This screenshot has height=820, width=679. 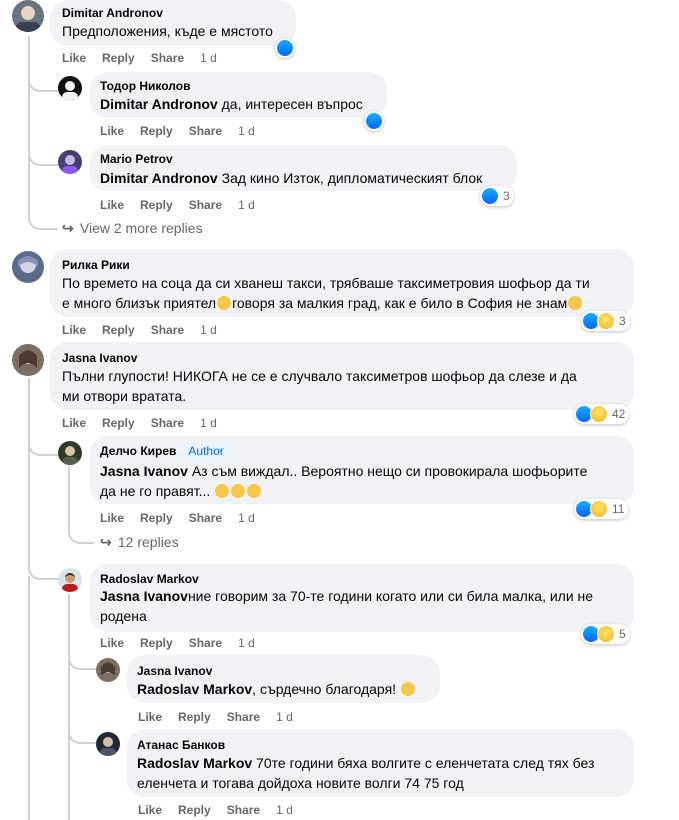 I want to click on comment-text-body: да, интересен въпрос, so click(x=290, y=104).